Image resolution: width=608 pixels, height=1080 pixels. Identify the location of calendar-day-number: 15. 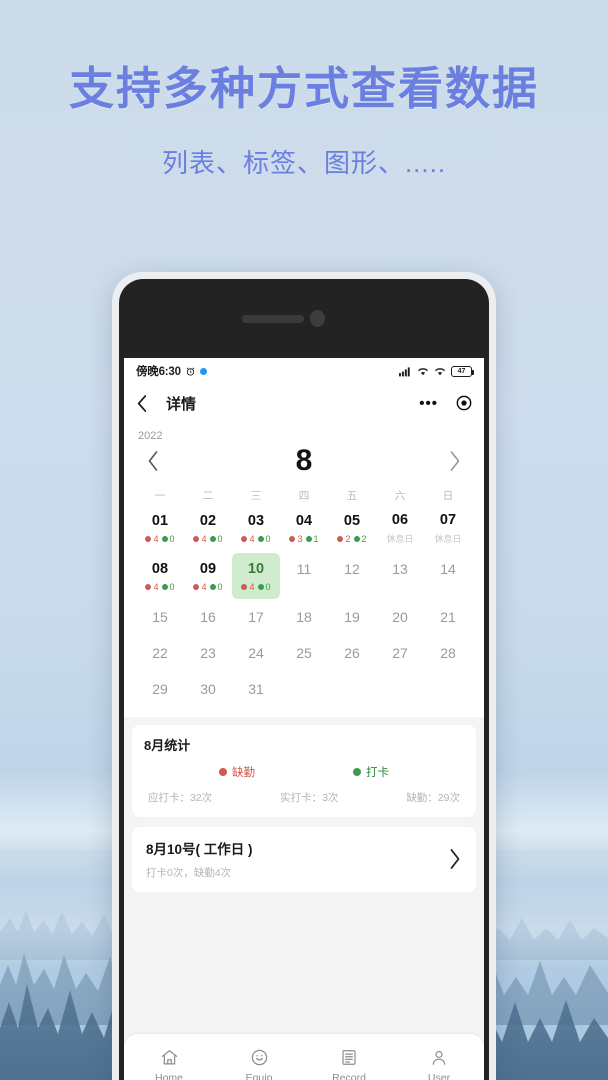
(160, 617).